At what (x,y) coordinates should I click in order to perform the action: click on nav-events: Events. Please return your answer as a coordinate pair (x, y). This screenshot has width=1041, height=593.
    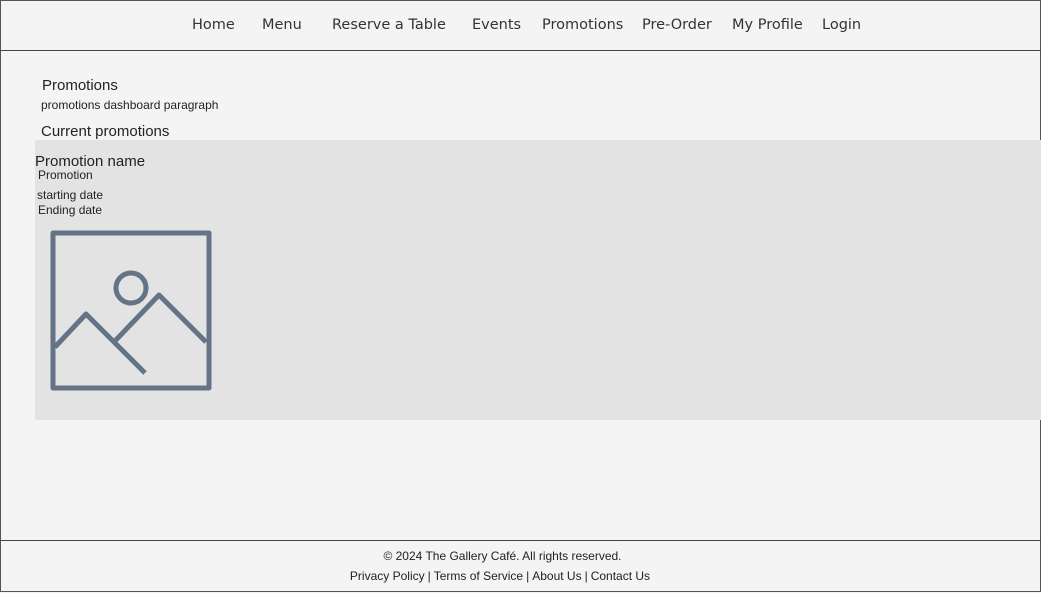
    Looking at the image, I should click on (496, 25).